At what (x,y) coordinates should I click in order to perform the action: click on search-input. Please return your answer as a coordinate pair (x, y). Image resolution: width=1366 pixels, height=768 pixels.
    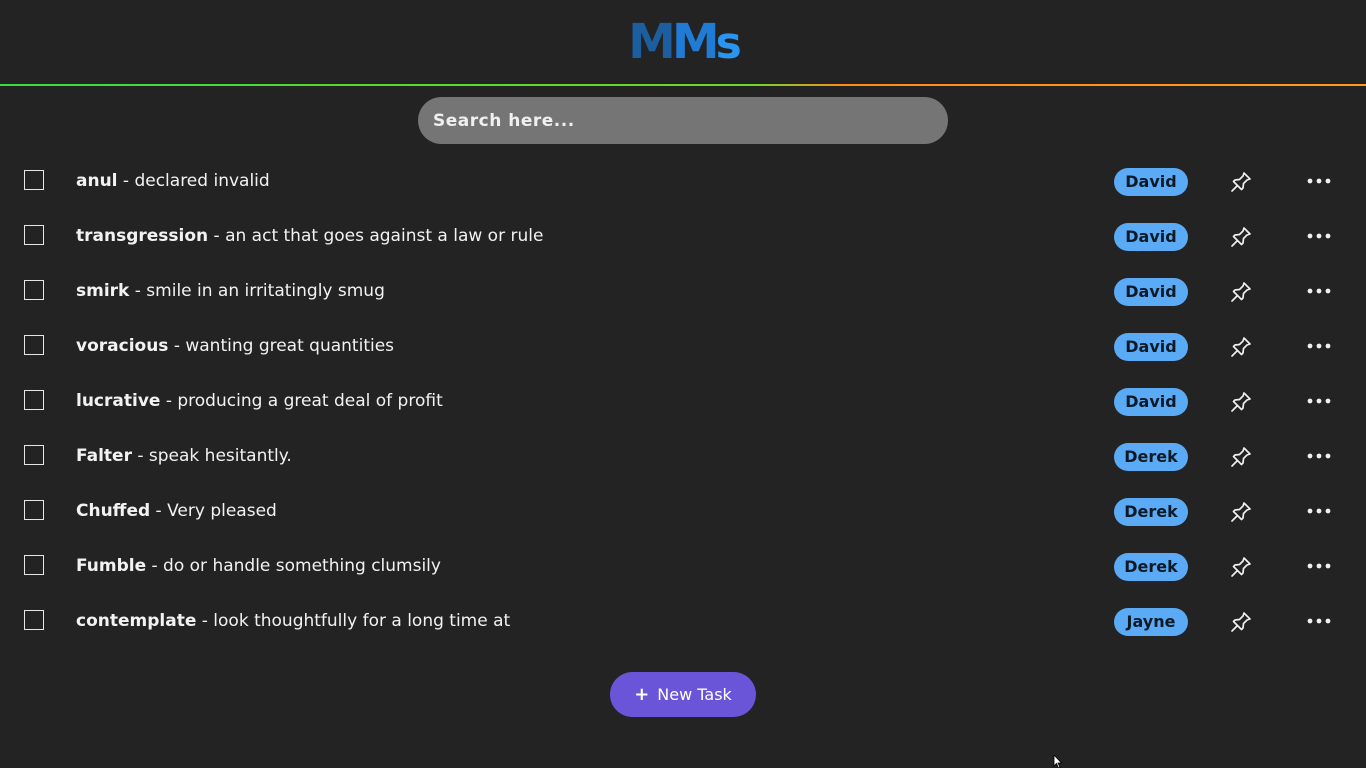
    Looking at the image, I should click on (683, 120).